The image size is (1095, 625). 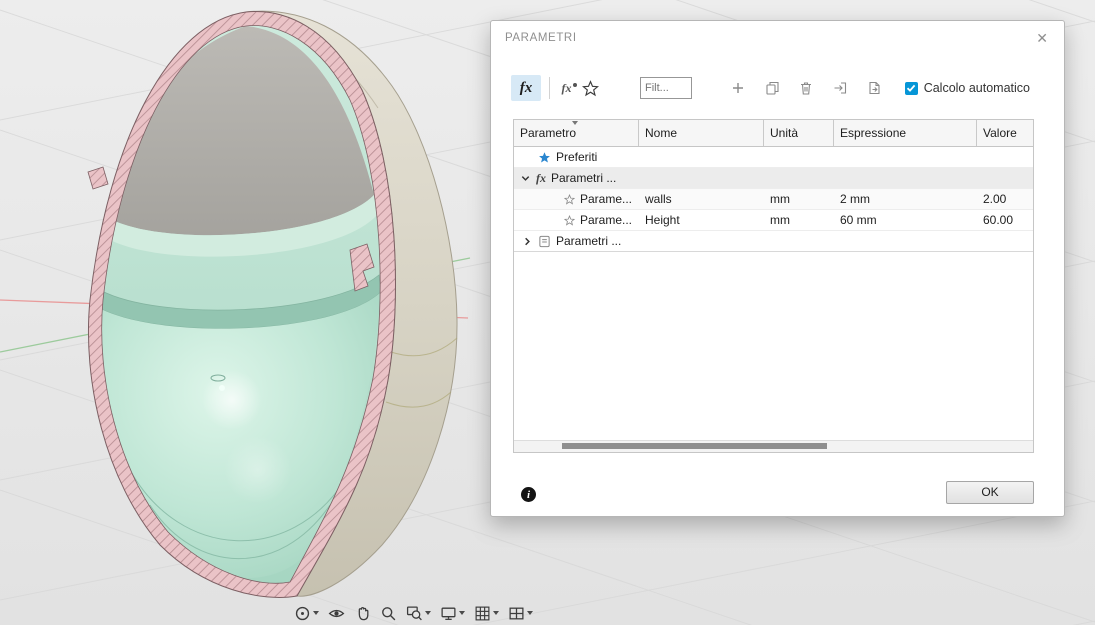 I want to click on orbit-tool, so click(x=306, y=613).